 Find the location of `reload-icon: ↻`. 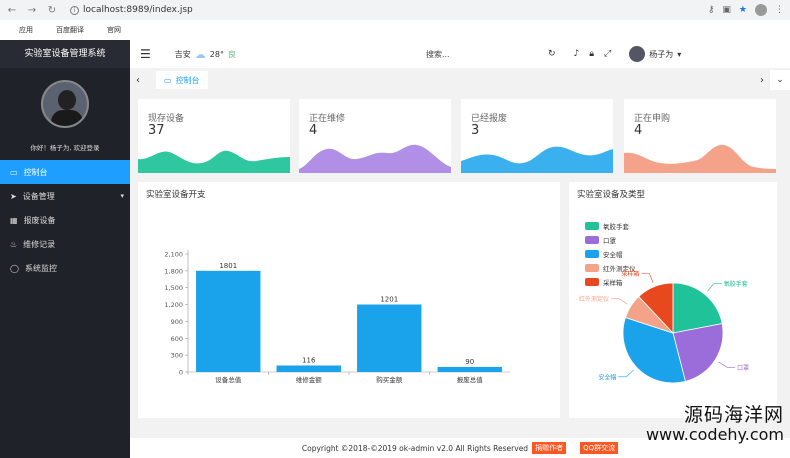

reload-icon: ↻ is located at coordinates (52, 10).